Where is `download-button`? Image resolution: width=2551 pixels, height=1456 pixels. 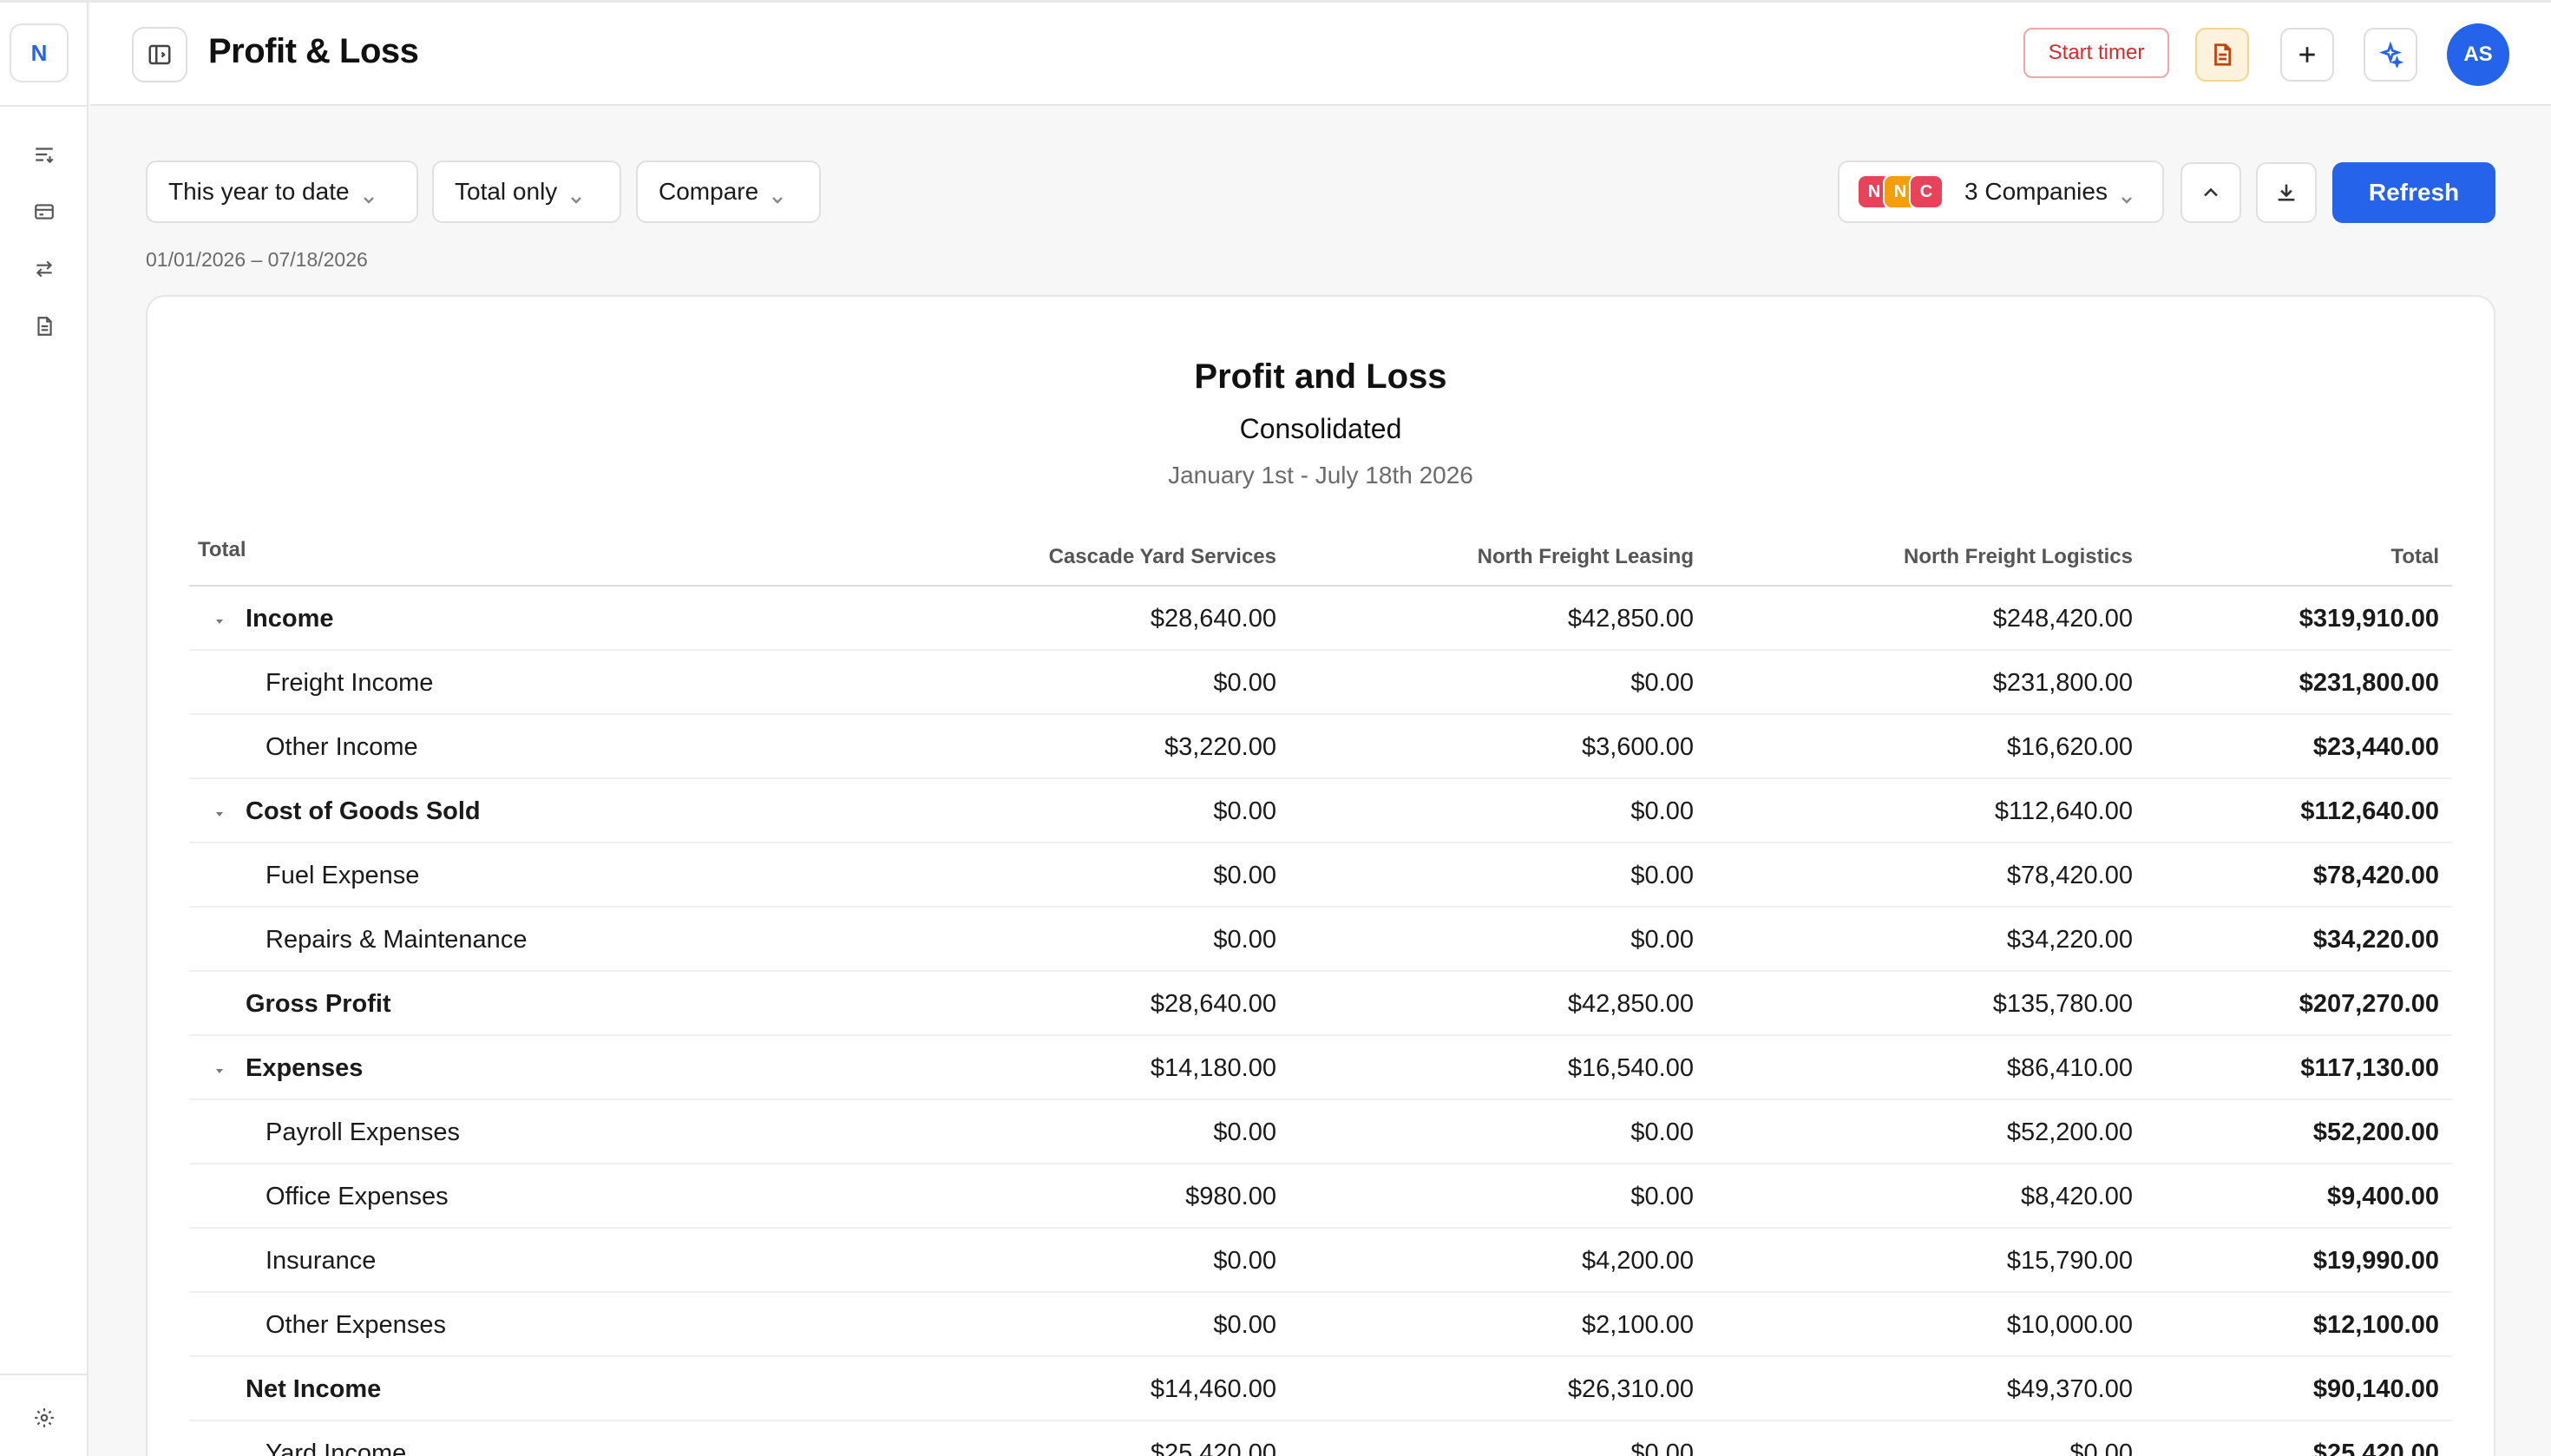 download-button is located at coordinates (2287, 192).